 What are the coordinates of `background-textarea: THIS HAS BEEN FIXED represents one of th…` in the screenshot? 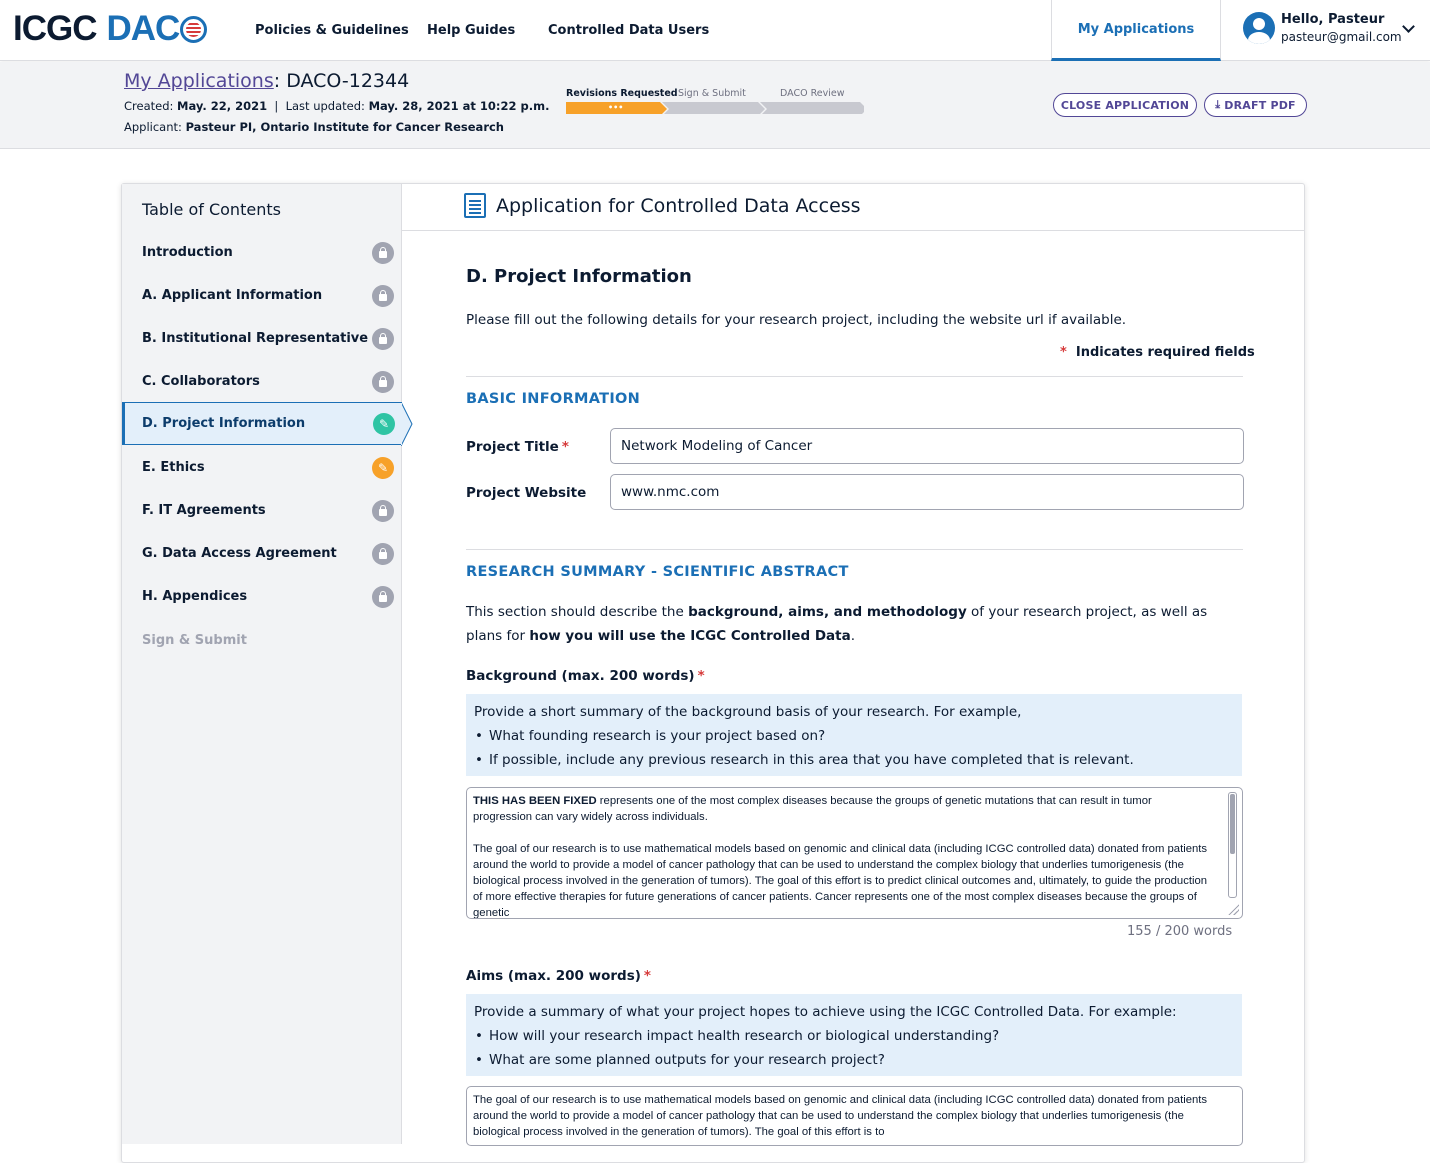 It's located at (854, 853).